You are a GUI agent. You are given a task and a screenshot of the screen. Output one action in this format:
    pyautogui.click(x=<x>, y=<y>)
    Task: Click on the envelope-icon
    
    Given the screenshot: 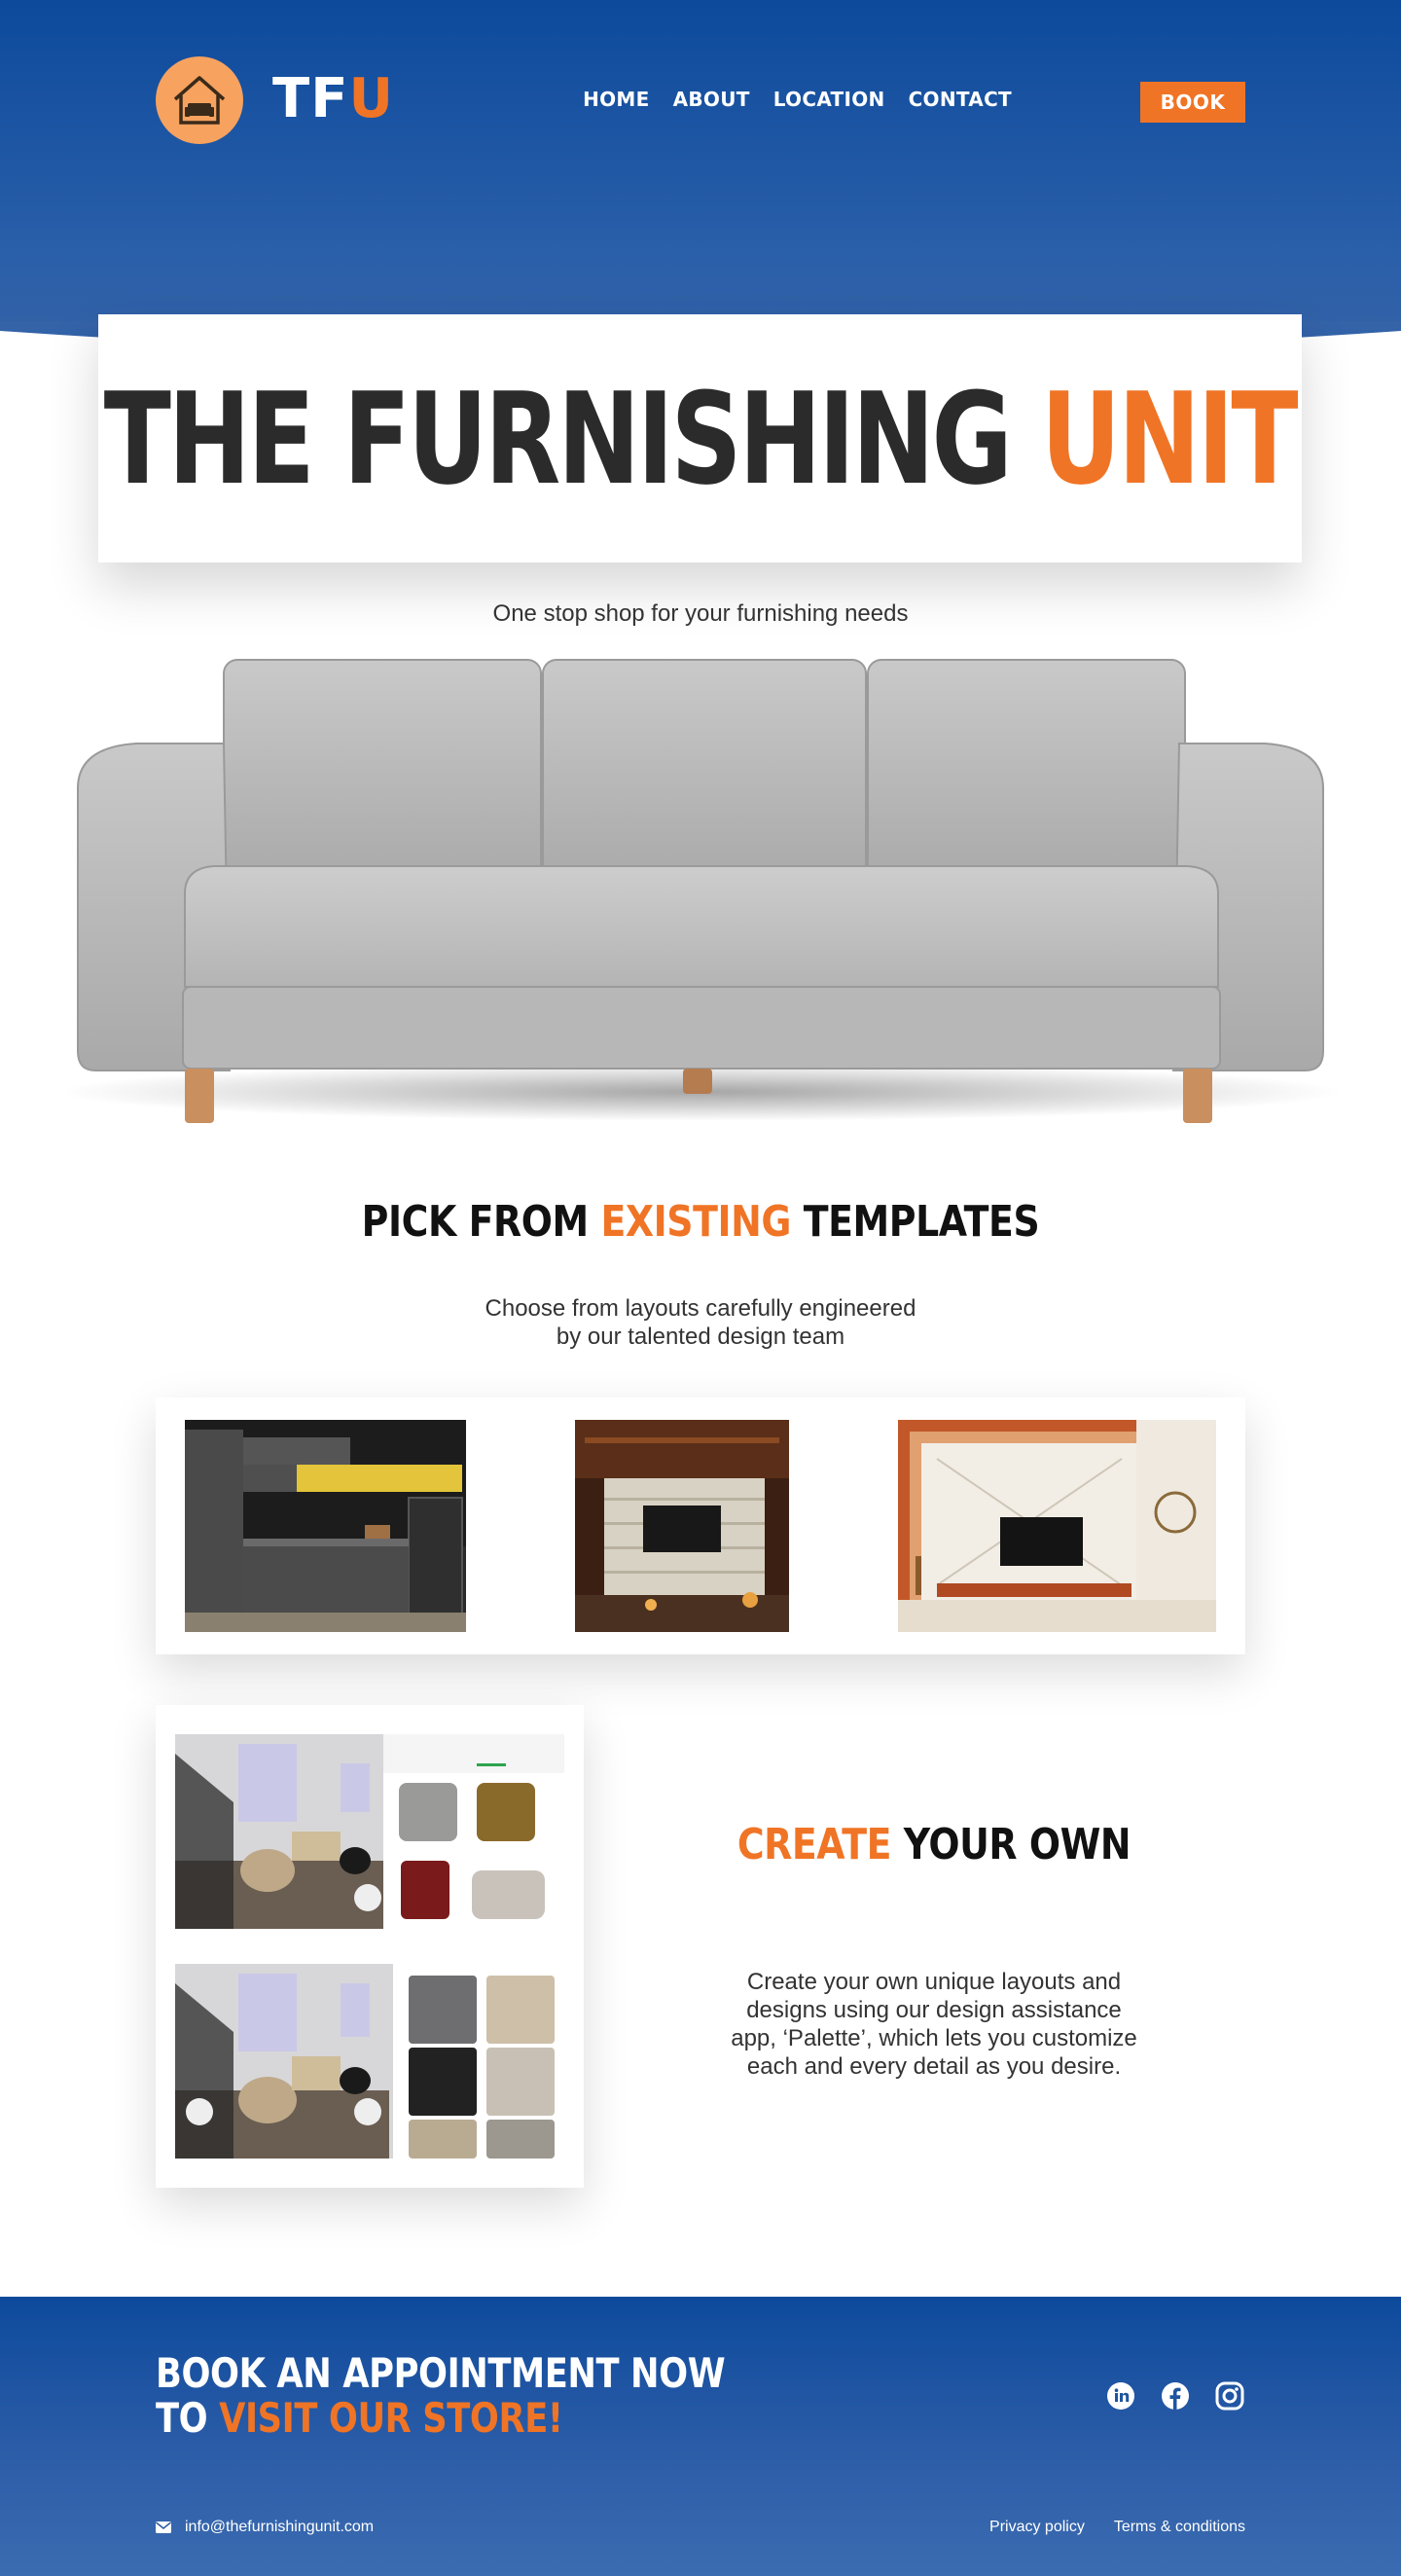 What is the action you would take?
    pyautogui.click(x=163, y=2527)
    